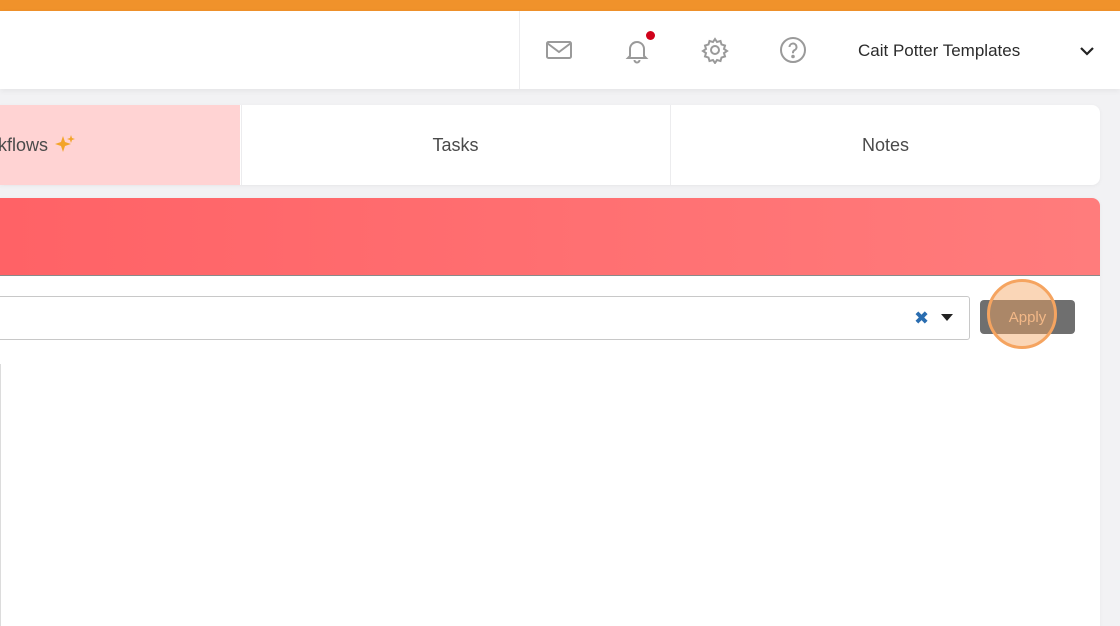 The image size is (1120, 626). What do you see at coordinates (120, 145) in the screenshot?
I see `tab-workflows: kflows` at bounding box center [120, 145].